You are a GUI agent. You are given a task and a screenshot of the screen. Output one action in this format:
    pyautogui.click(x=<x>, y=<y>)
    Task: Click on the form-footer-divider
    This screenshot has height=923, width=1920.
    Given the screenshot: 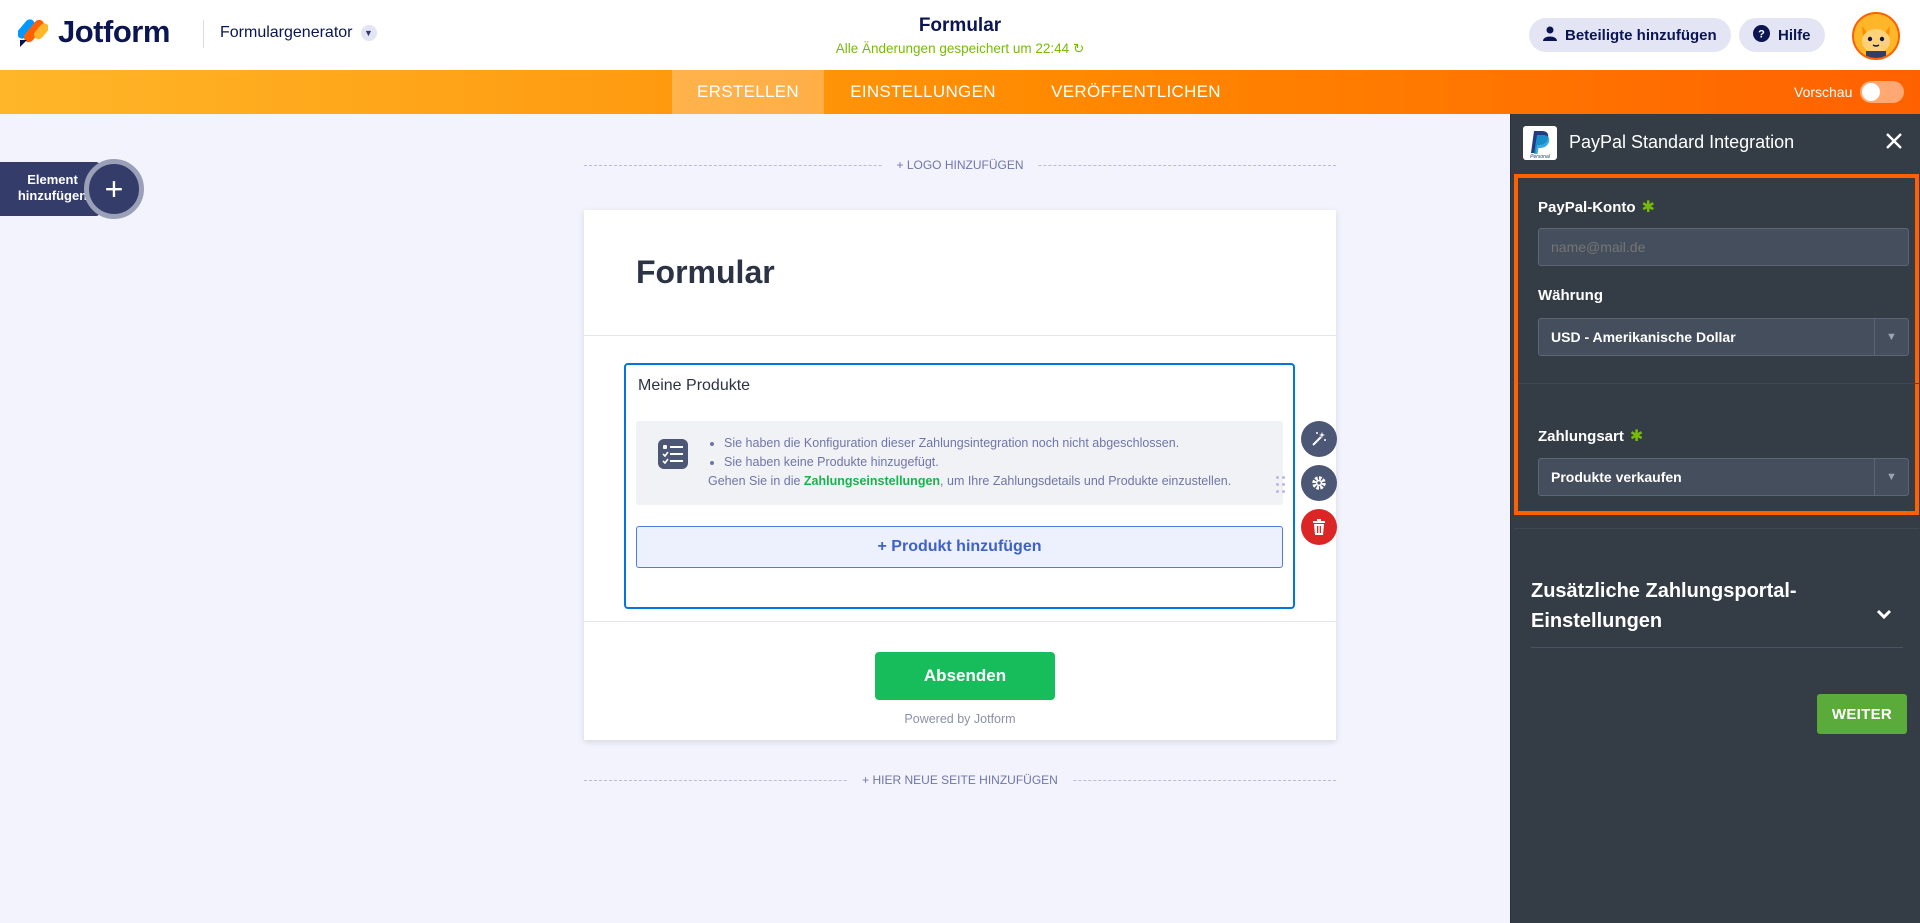 What is the action you would take?
    pyautogui.click(x=960, y=621)
    